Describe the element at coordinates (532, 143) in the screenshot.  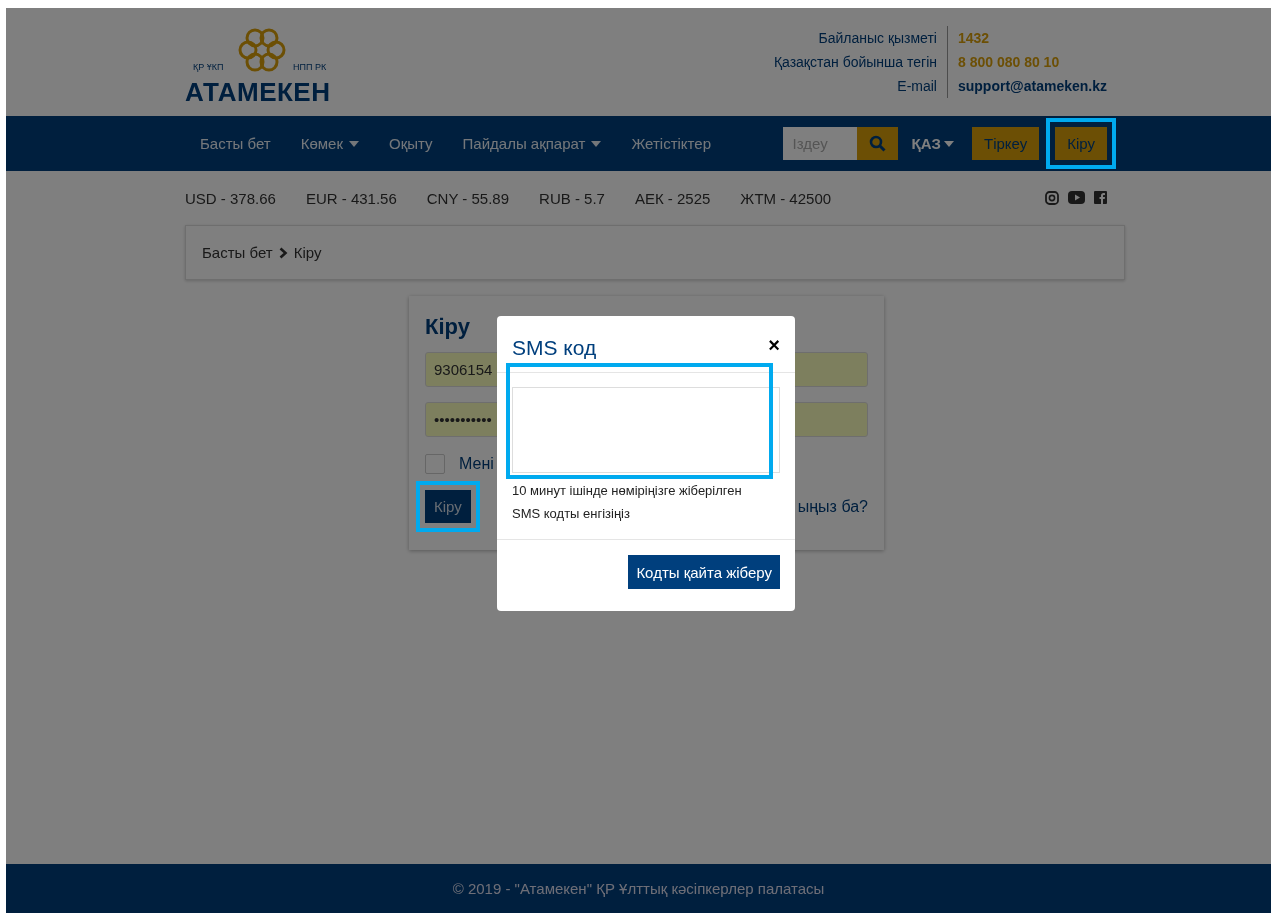
I see `nav-link: Пайдалы ақпарат` at that location.